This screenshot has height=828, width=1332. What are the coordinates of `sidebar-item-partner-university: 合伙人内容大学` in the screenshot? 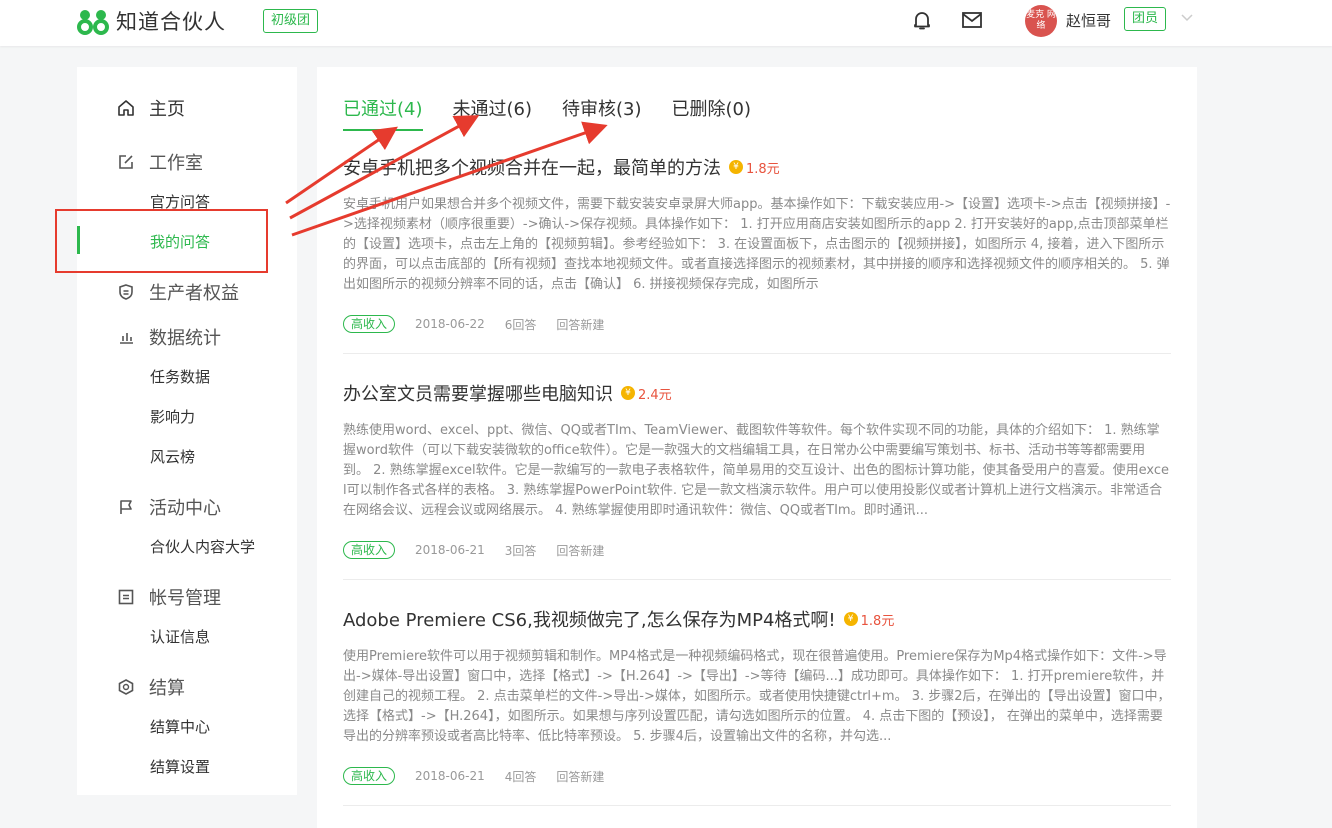 It's located at (202, 546).